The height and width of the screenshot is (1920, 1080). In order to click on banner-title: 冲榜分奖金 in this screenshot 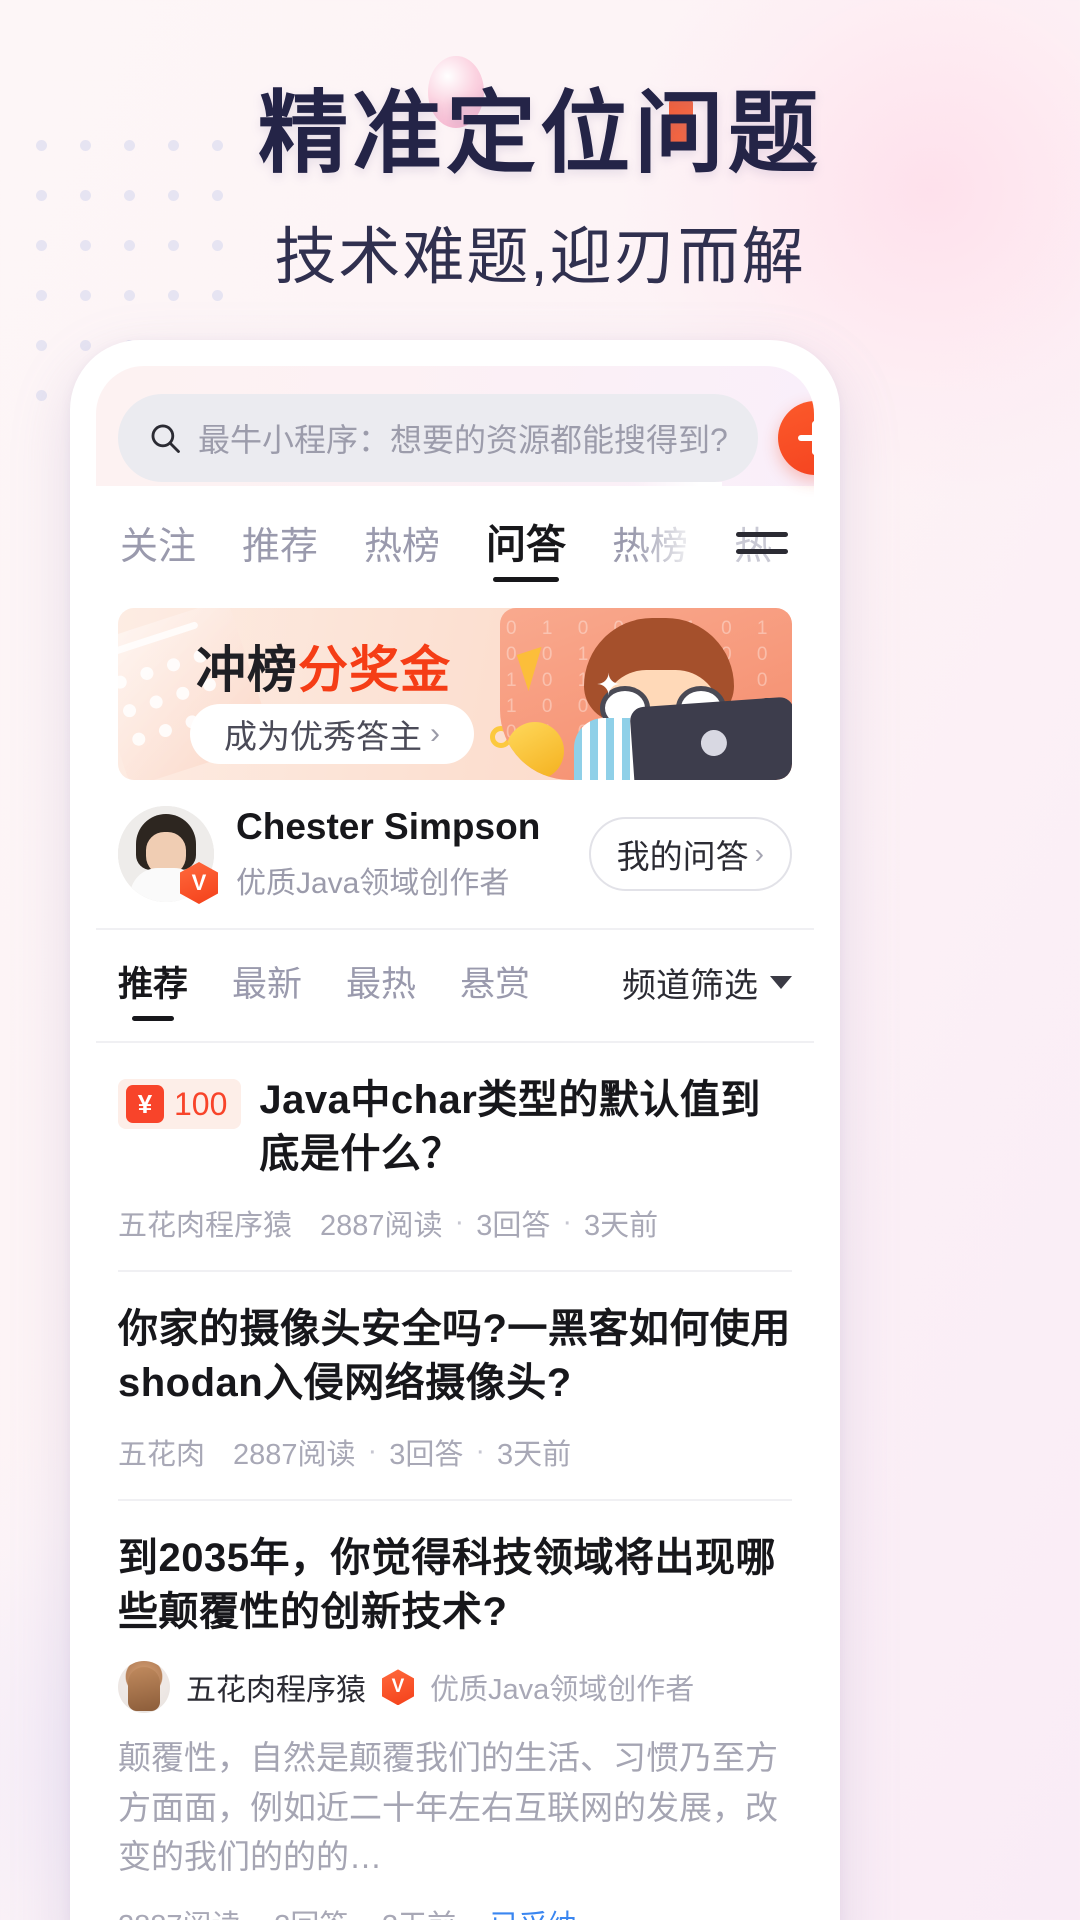, I will do `click(323, 666)`.